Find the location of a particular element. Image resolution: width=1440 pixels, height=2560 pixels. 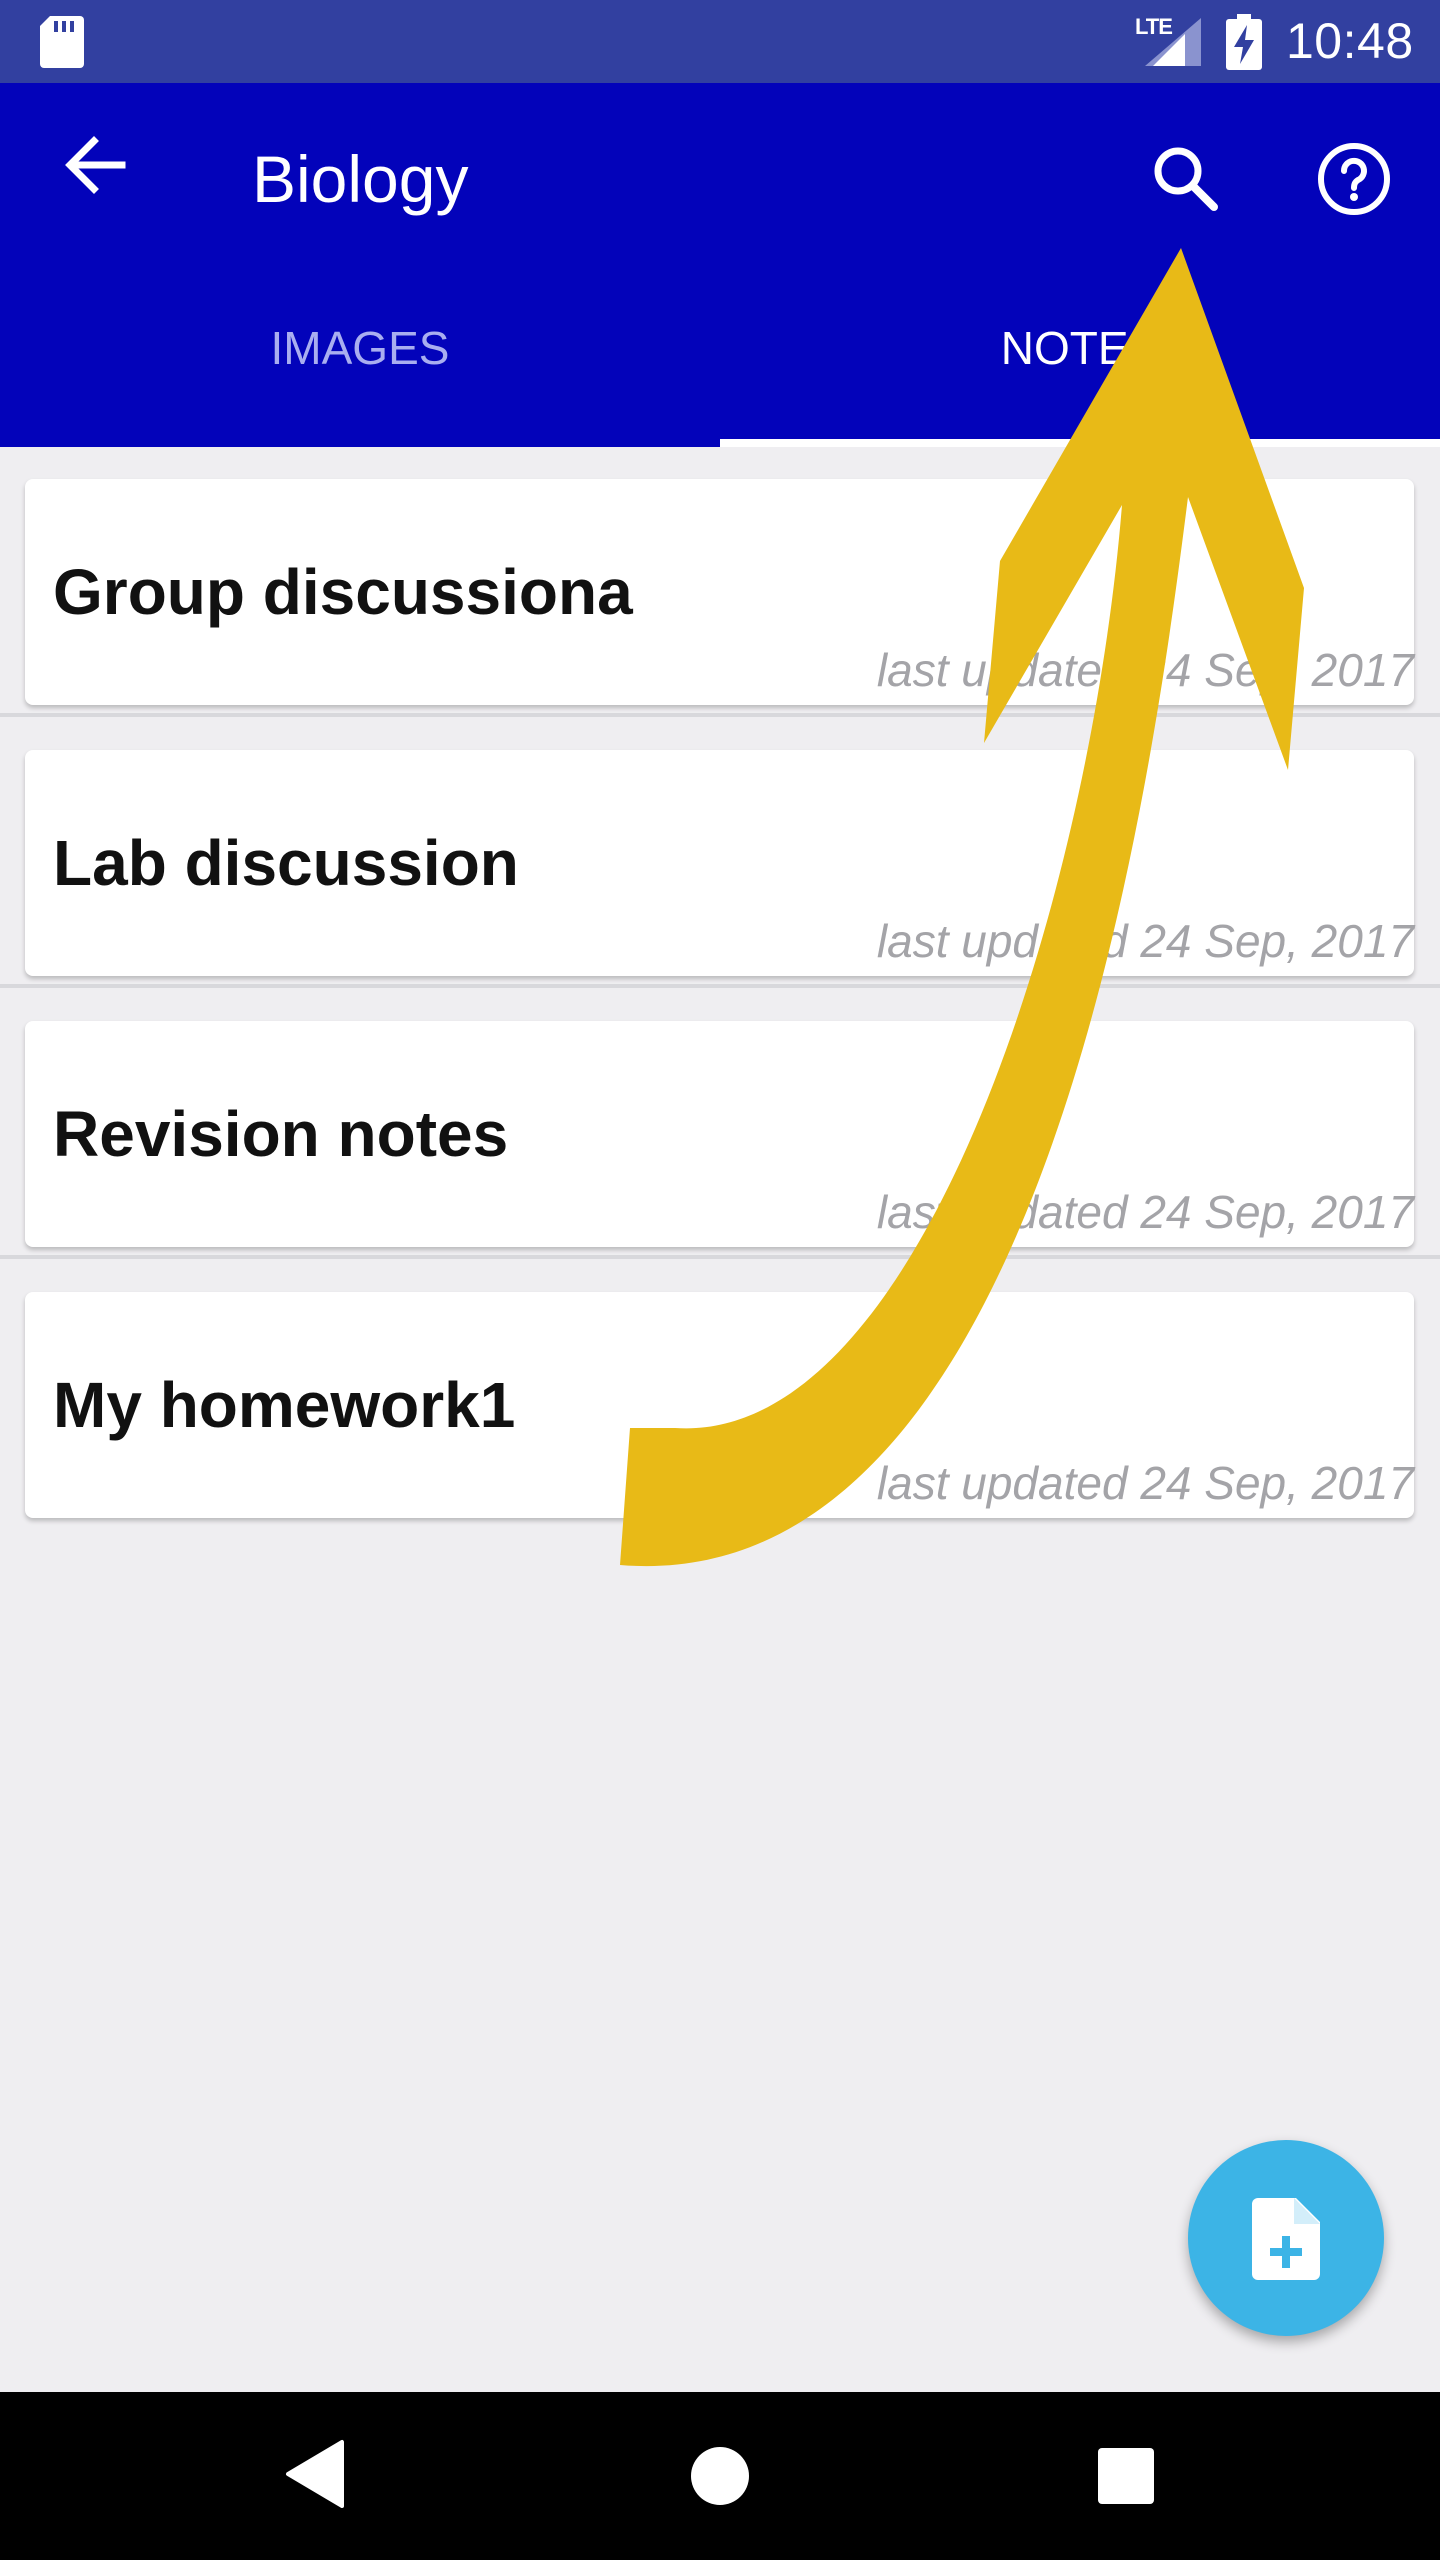

nav-home-icon is located at coordinates (720, 2476).